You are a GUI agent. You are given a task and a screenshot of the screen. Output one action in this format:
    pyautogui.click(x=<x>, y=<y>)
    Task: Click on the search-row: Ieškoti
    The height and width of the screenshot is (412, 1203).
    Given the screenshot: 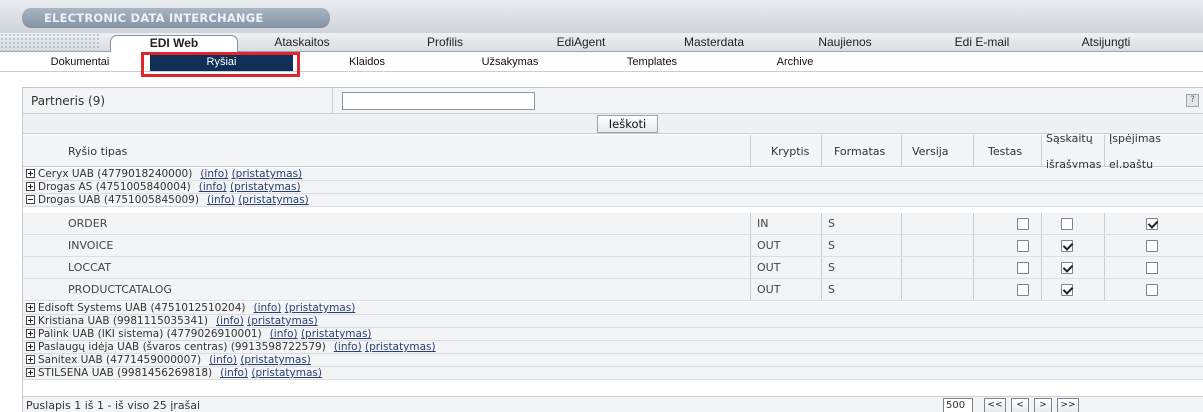 What is the action you would take?
    pyautogui.click(x=613, y=124)
    